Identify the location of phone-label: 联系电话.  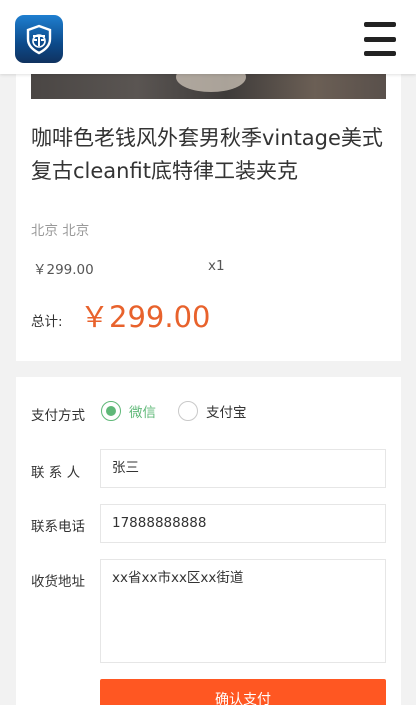
(58, 527).